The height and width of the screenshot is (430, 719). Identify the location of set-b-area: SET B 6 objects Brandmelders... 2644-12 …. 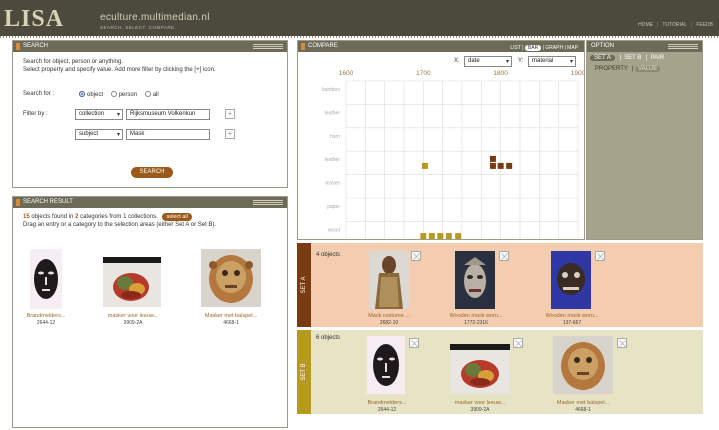
(500, 372).